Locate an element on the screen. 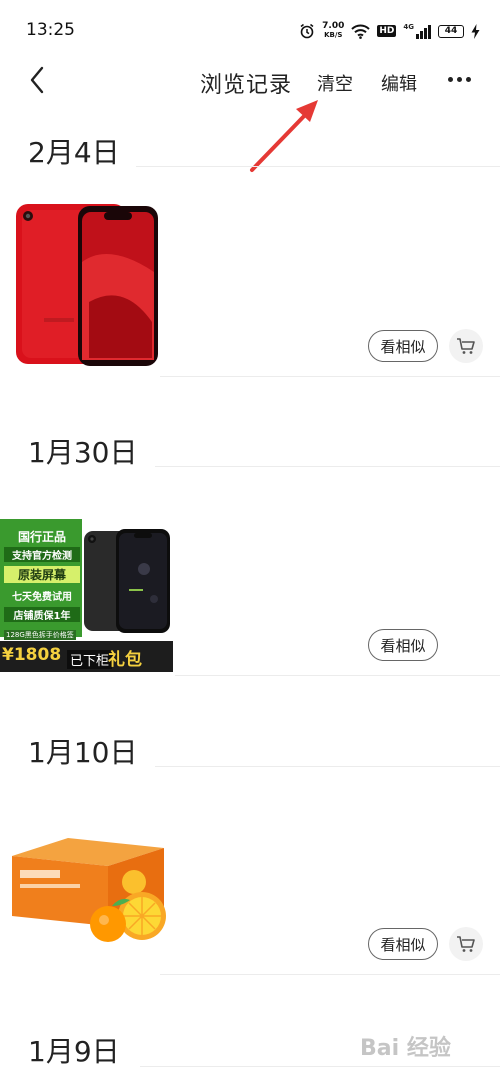 The height and width of the screenshot is (1084, 500). product-thumbnail-red-phone is located at coordinates (87, 285).